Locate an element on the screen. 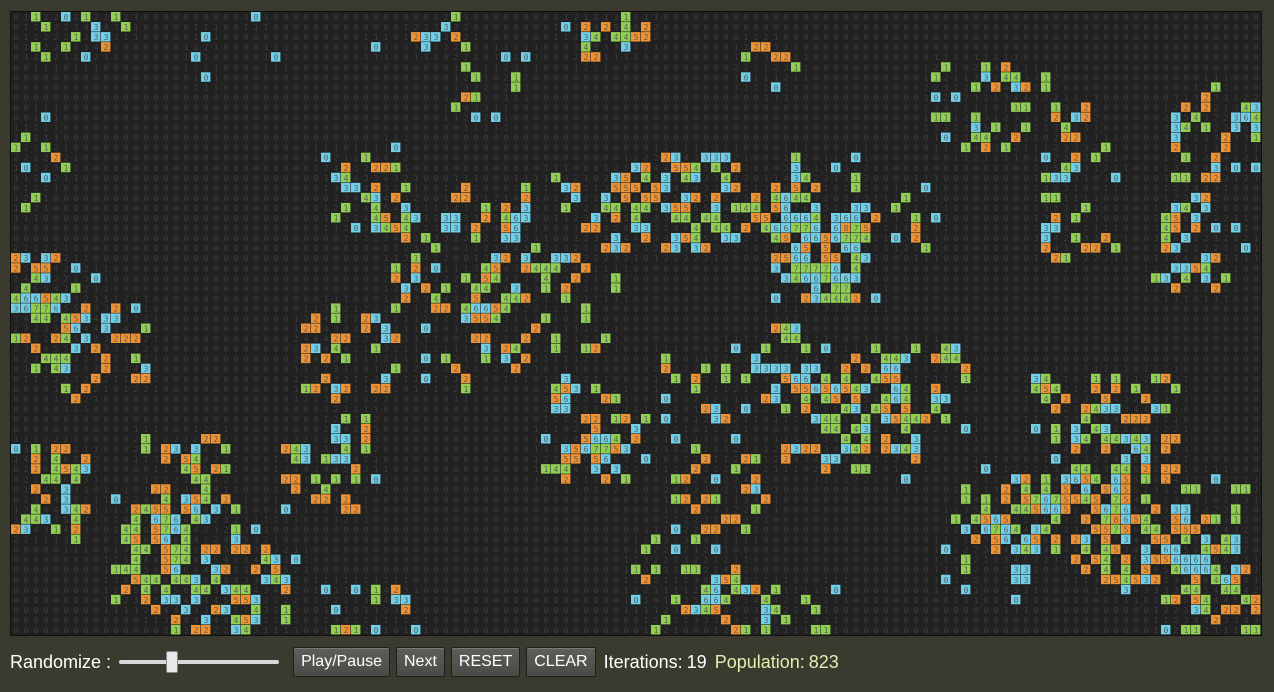 The width and height of the screenshot is (1274, 692). cell-count: 6 is located at coordinates (806, 188).